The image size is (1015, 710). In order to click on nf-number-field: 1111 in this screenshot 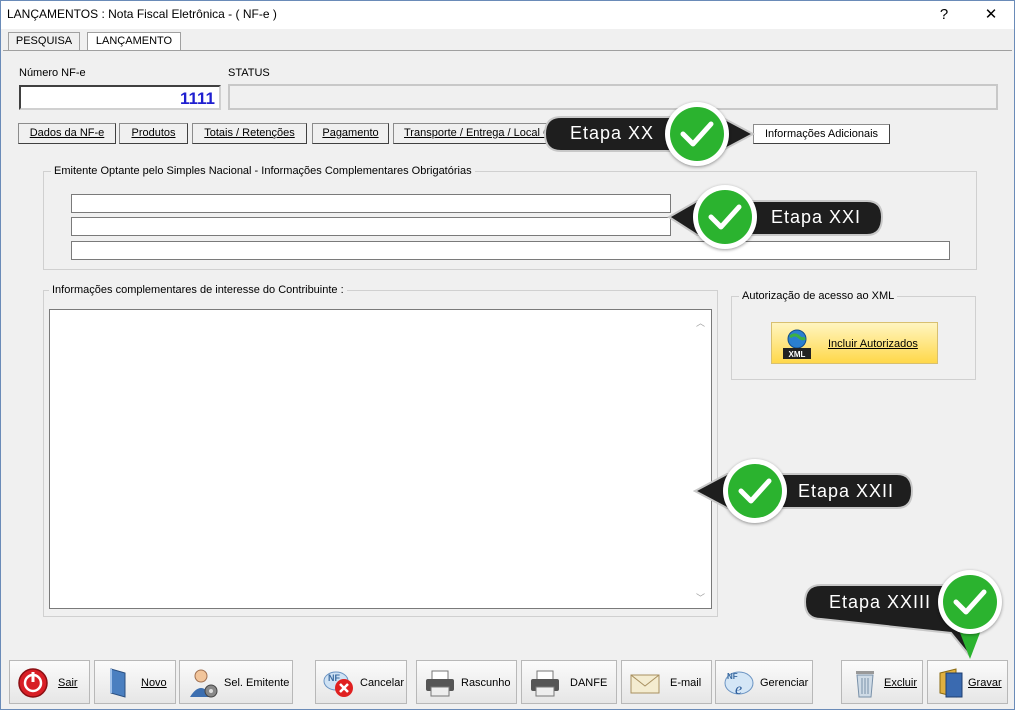, I will do `click(120, 97)`.